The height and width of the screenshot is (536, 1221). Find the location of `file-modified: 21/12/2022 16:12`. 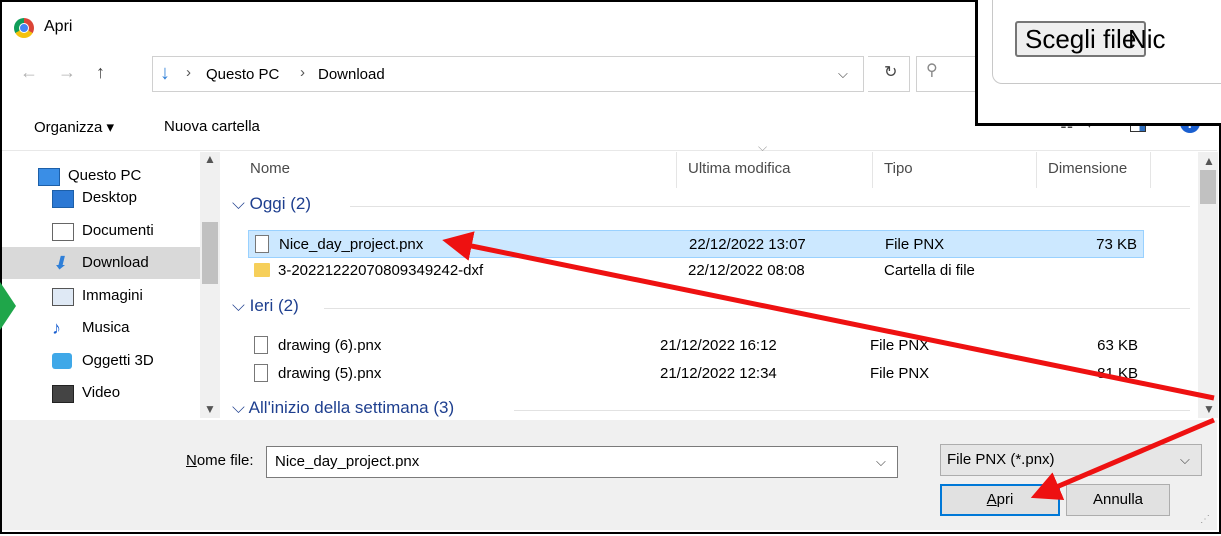

file-modified: 21/12/2022 16:12 is located at coordinates (718, 345).